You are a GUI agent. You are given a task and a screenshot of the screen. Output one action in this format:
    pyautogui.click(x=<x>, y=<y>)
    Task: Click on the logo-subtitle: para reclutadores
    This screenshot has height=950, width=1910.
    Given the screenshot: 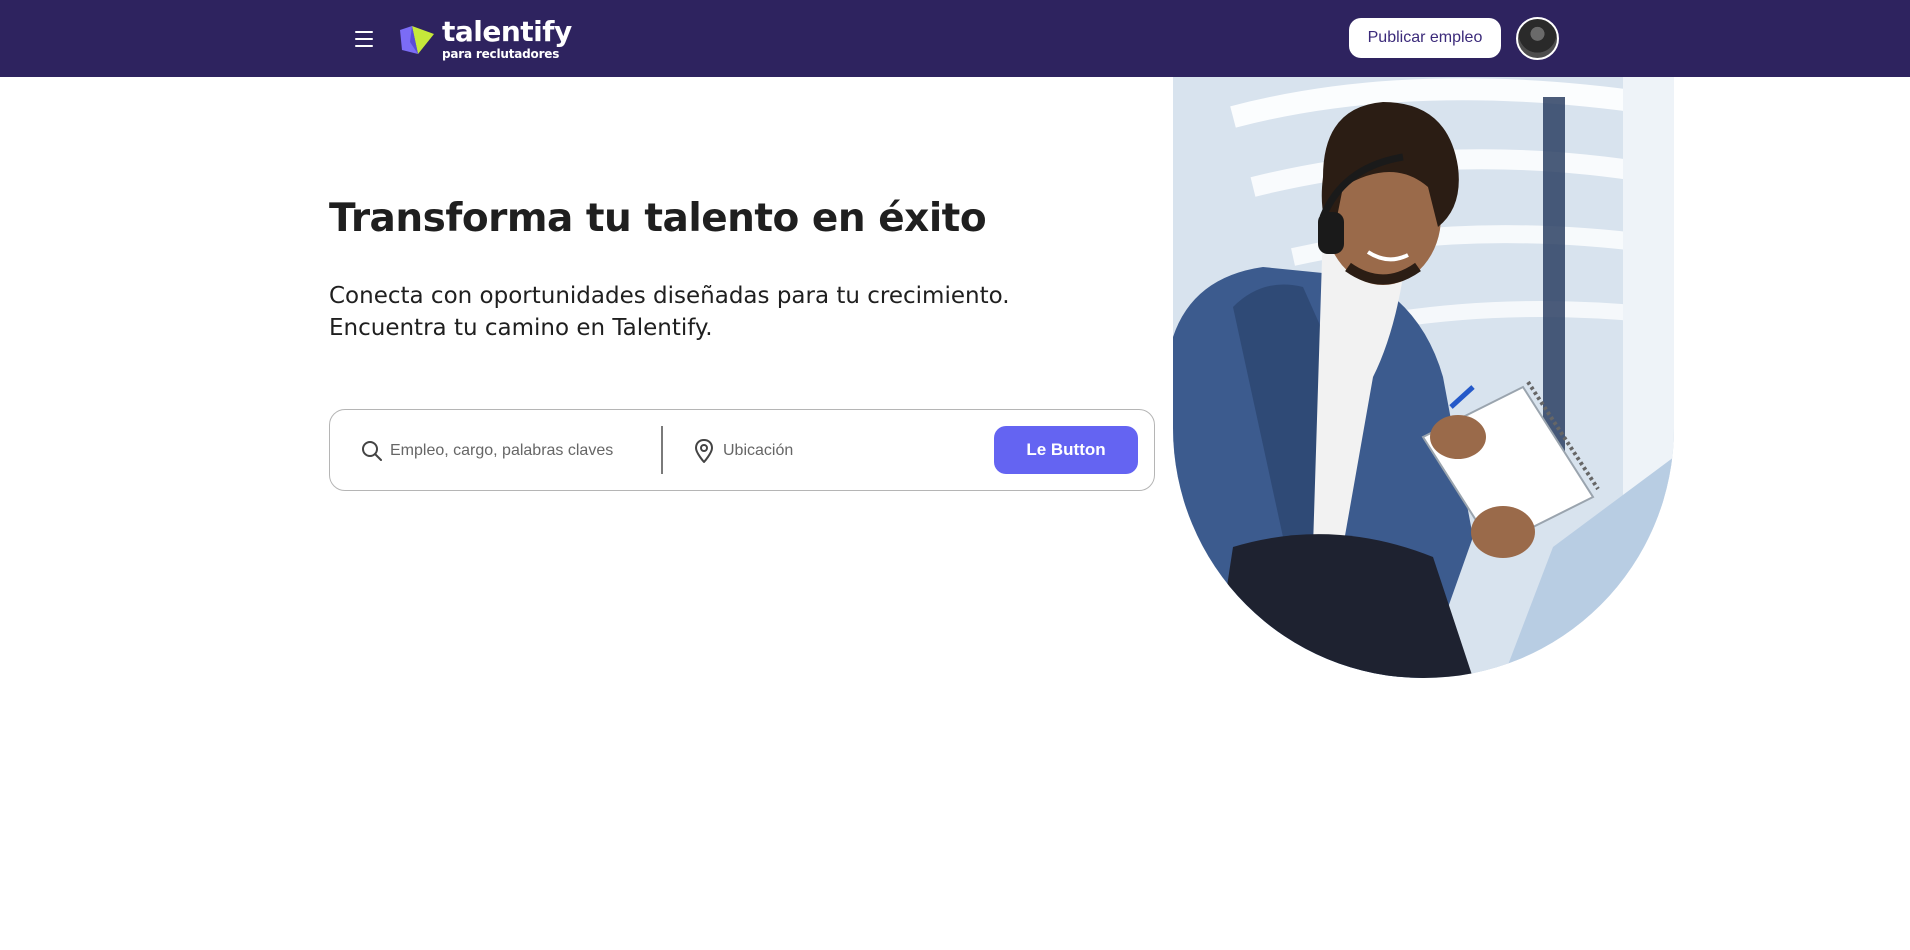 What is the action you would take?
    pyautogui.click(x=501, y=54)
    